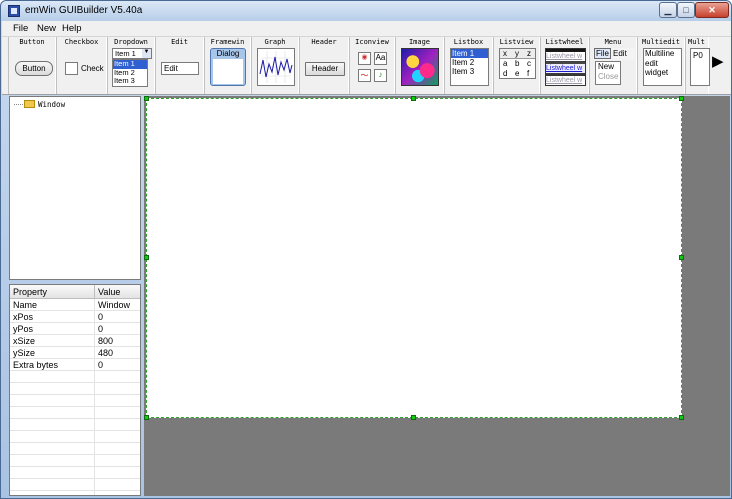  I want to click on property-name: ySize, so click(24, 353).